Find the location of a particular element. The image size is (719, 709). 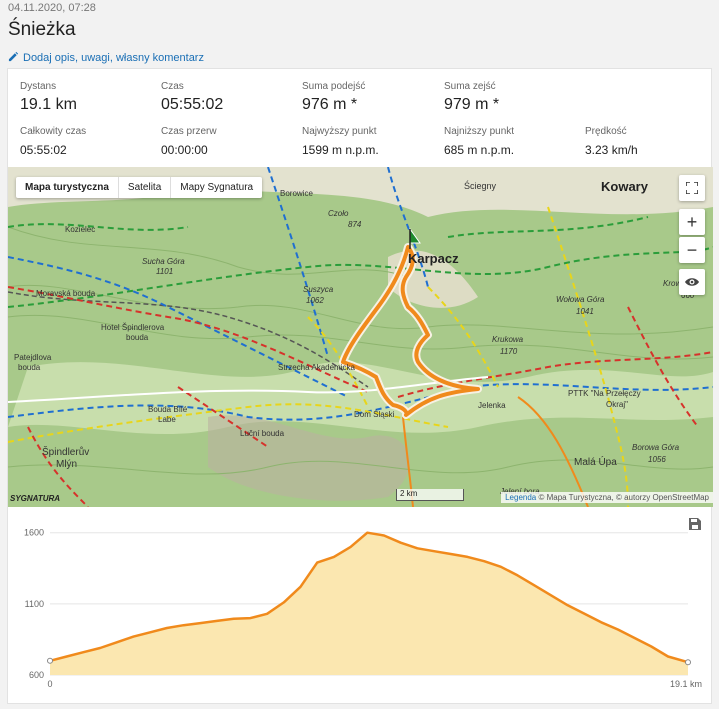

x-tick-label-start: 0 is located at coordinates (49, 684).